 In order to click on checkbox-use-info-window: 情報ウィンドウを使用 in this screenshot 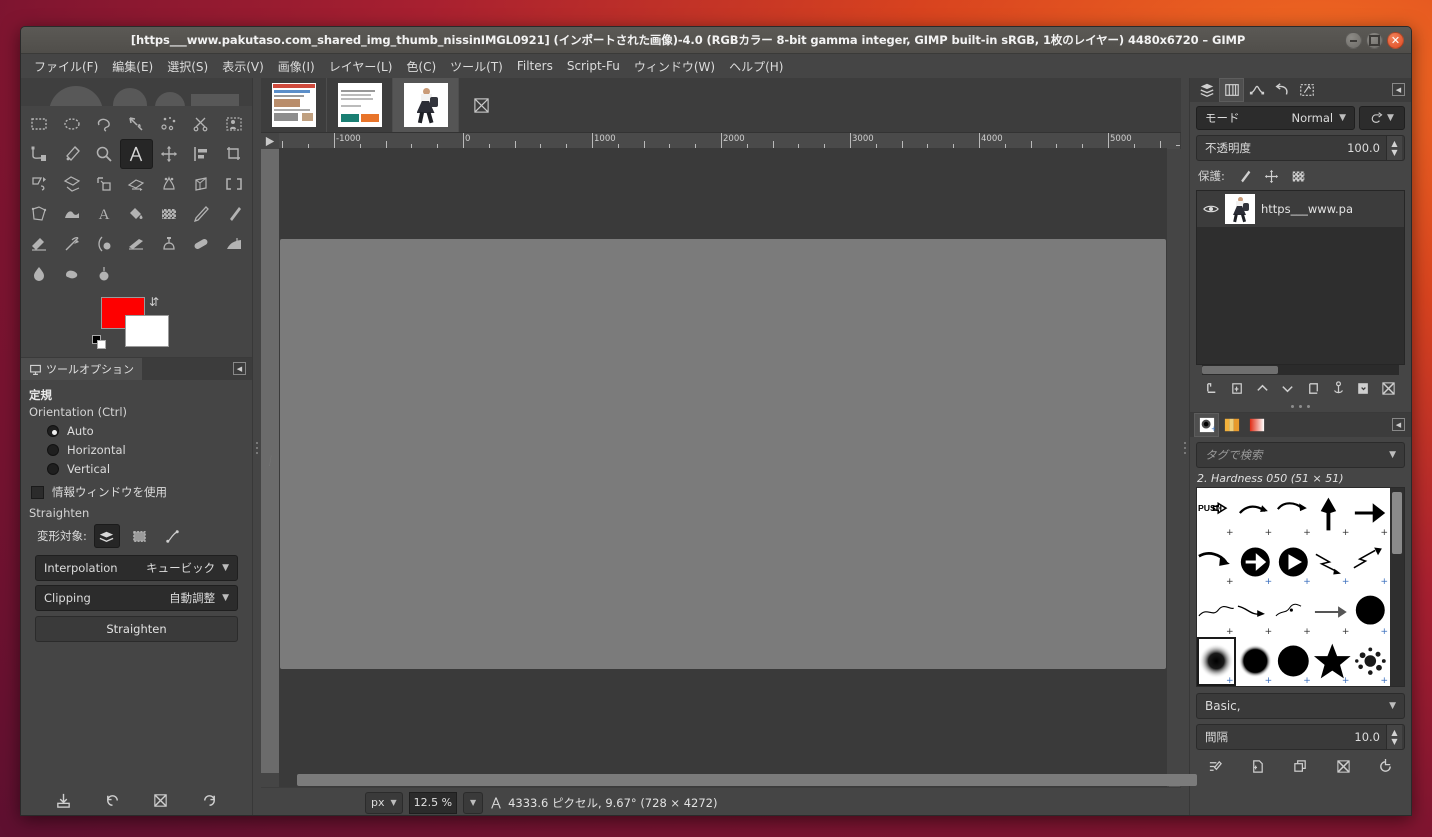, I will do `click(137, 492)`.